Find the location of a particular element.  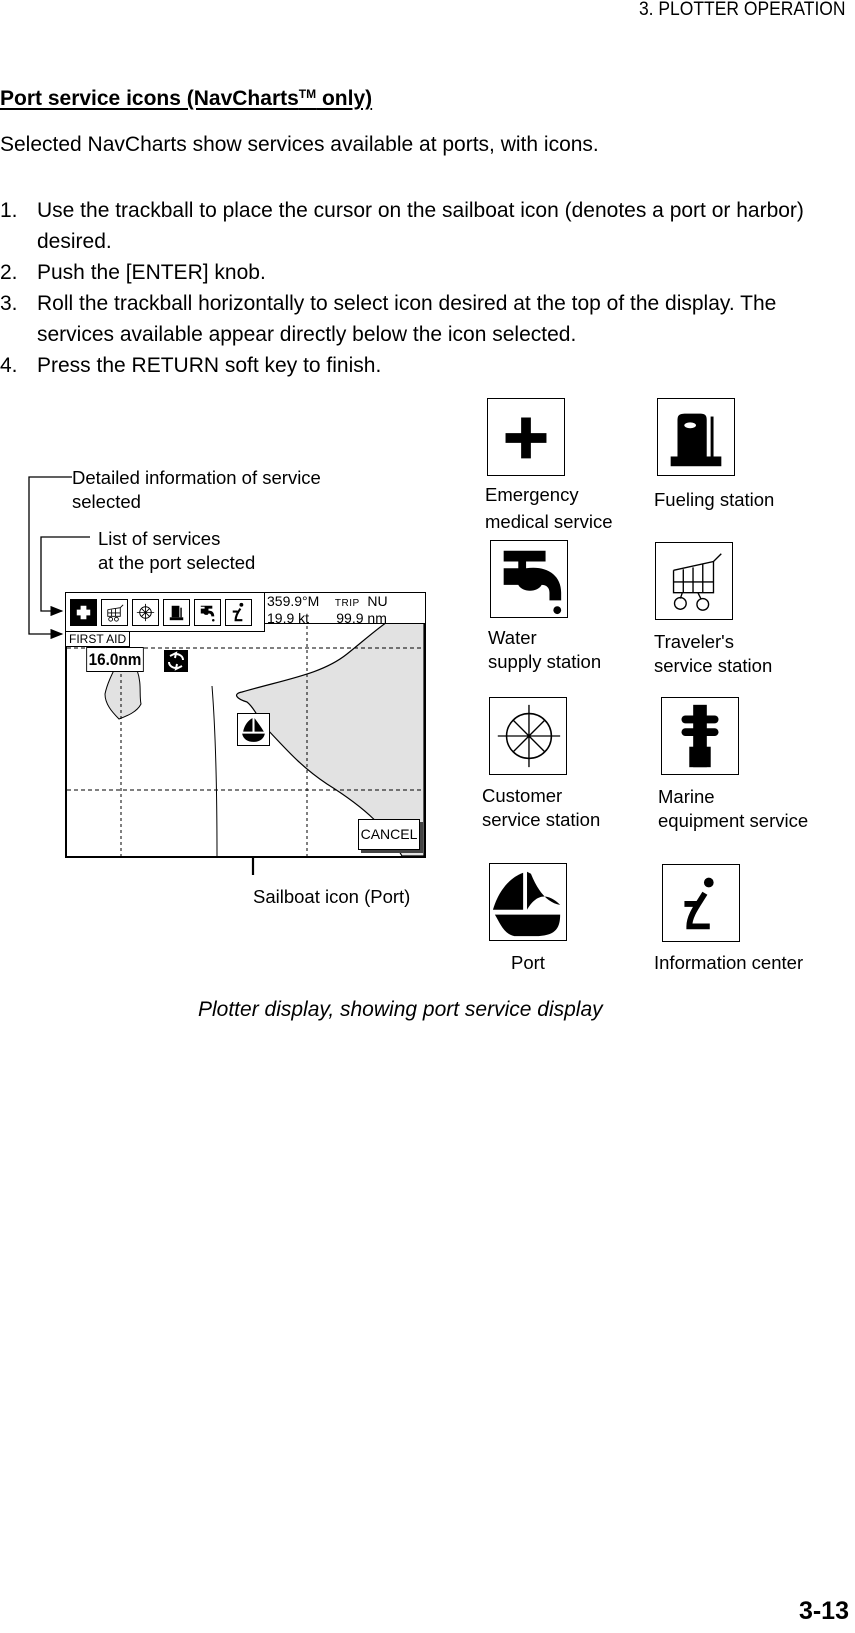

range-scale: 16.0nm is located at coordinates (115, 659).